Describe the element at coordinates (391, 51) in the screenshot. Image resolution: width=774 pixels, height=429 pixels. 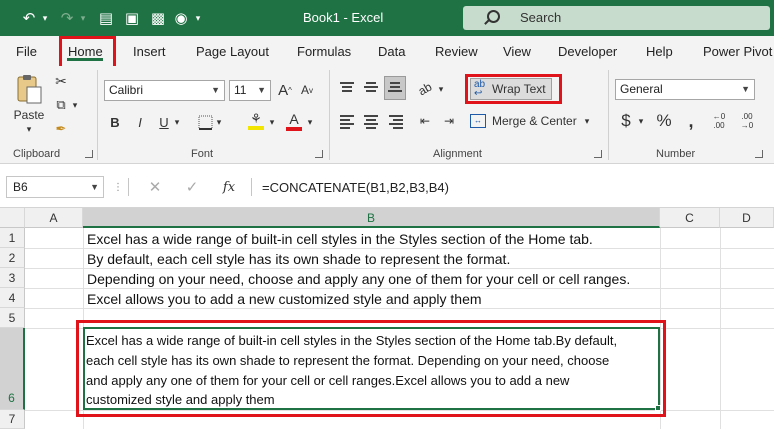
I see `tab-data: Data` at that location.